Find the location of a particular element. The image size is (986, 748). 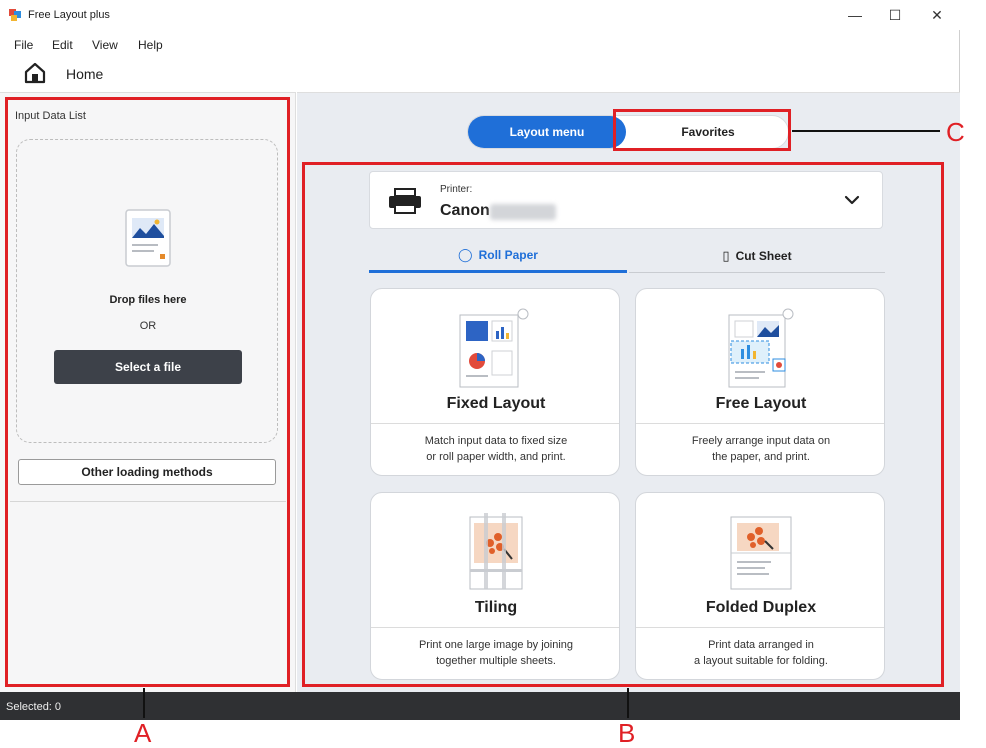

maximize-button: ☐ is located at coordinates (895, 15).